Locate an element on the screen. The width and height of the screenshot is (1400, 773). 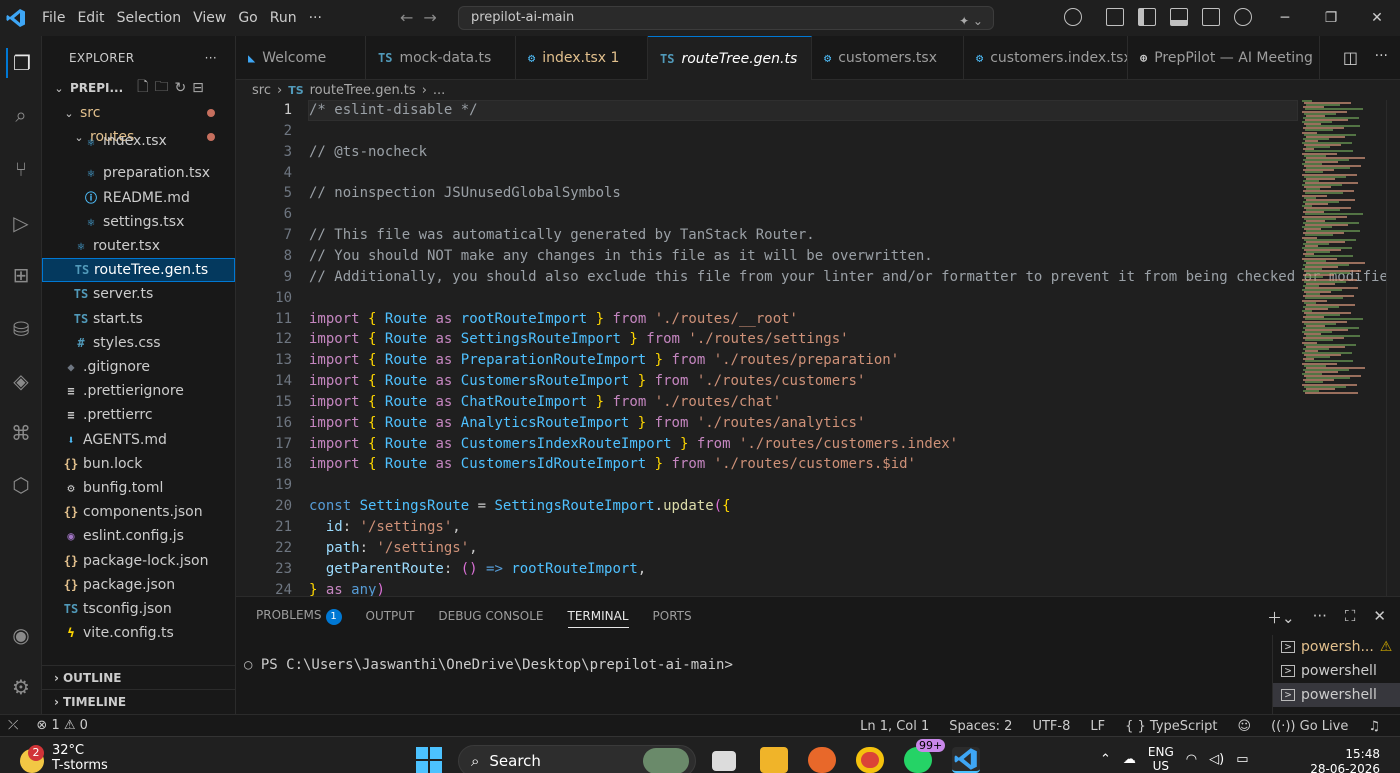
toggle-primary-sidebar-icon is located at coordinates (1147, 17).